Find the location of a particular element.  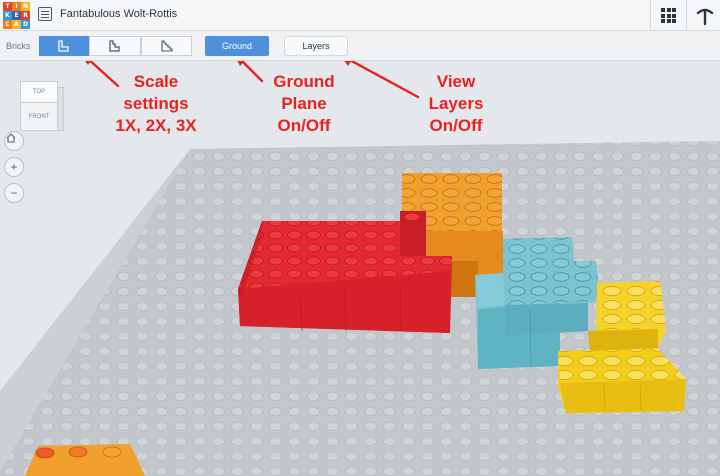

brick-scale-3x-icon is located at coordinates (166, 46).